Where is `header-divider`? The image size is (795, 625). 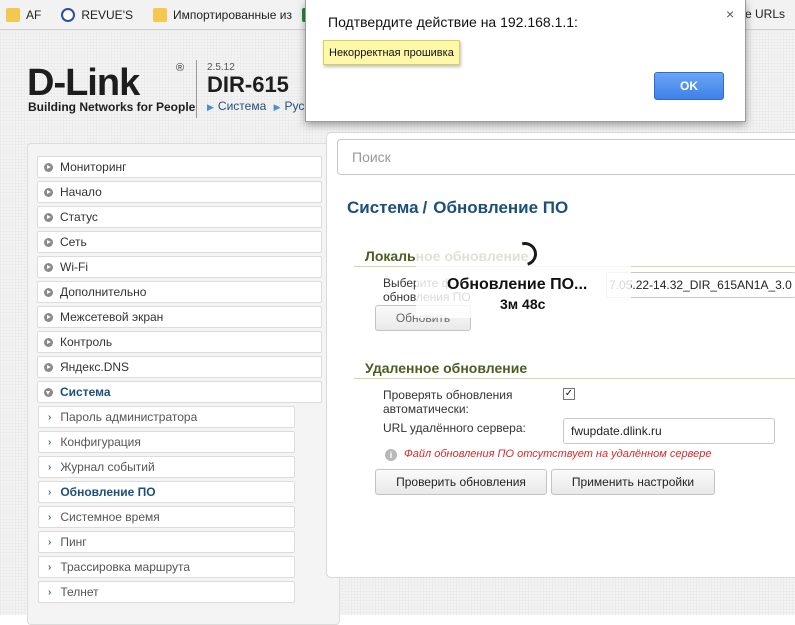 header-divider is located at coordinates (196, 89).